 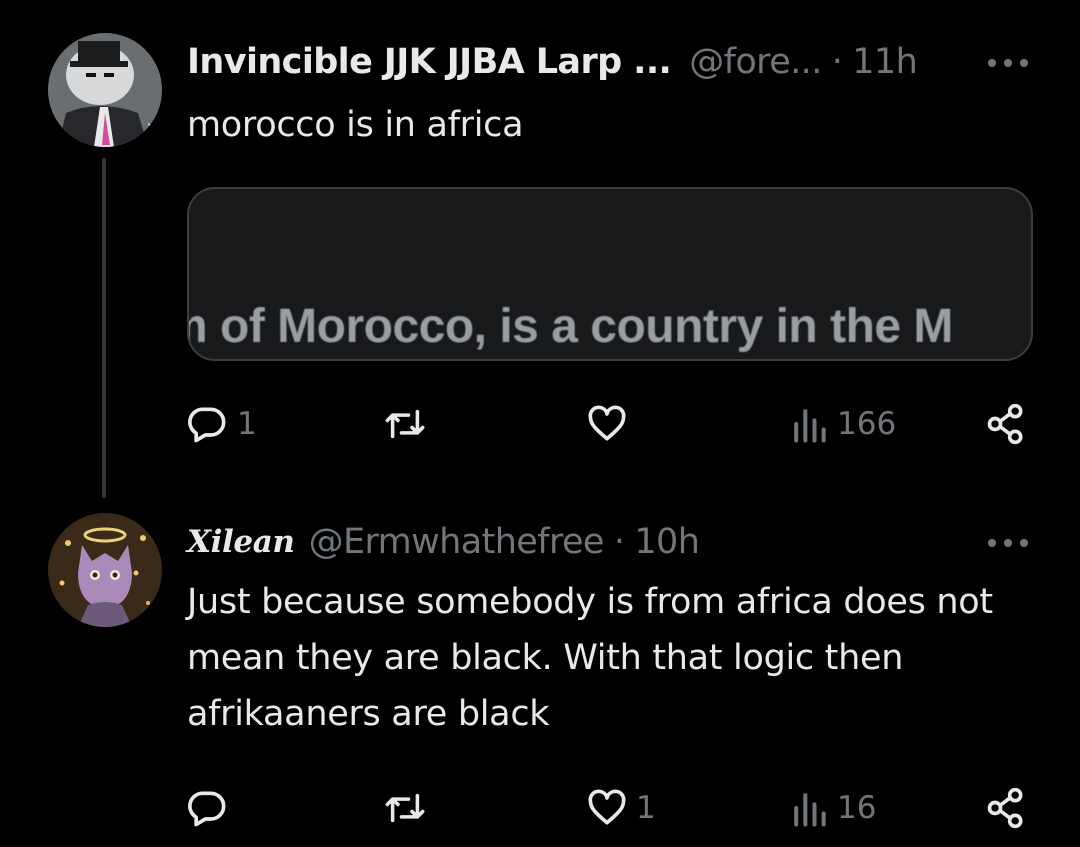 I want to click on thread-line, so click(x=104, y=328).